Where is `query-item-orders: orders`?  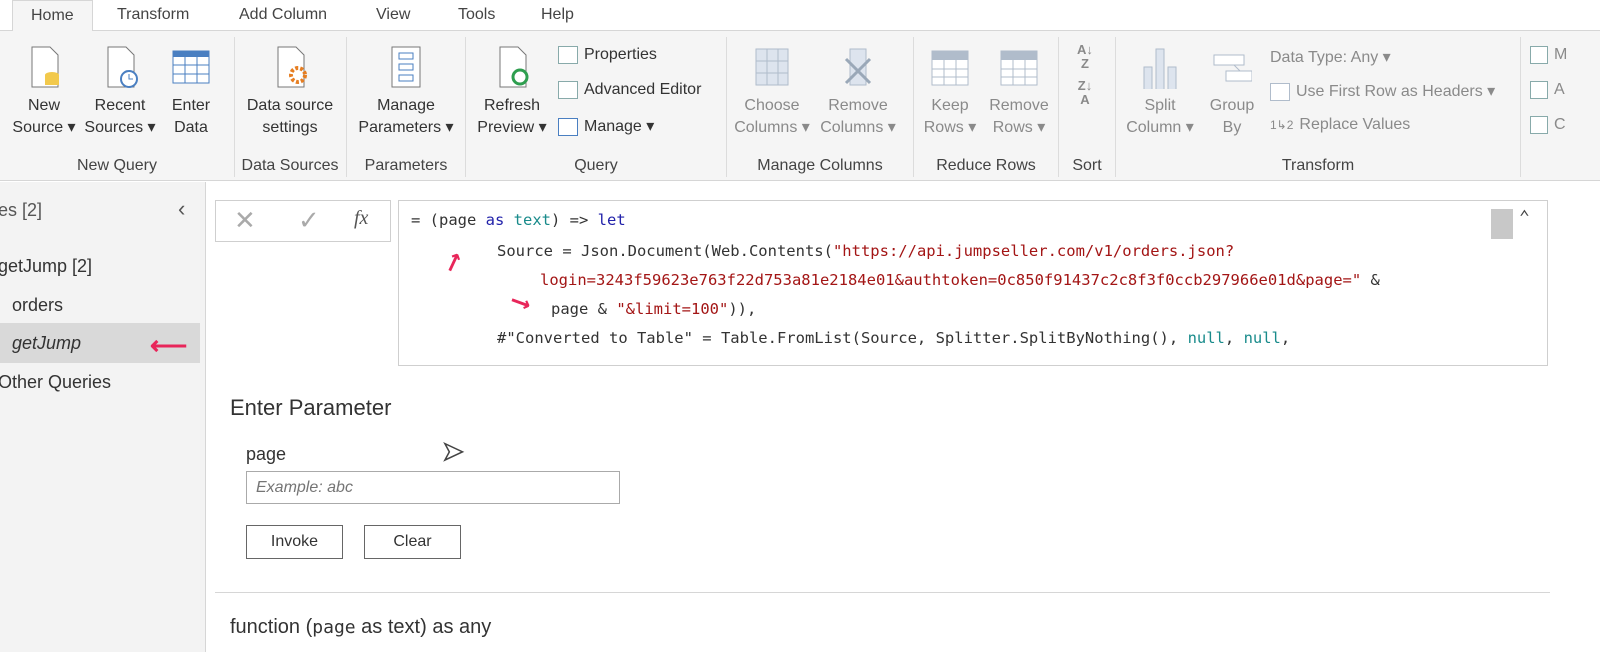 query-item-orders: orders is located at coordinates (37, 305).